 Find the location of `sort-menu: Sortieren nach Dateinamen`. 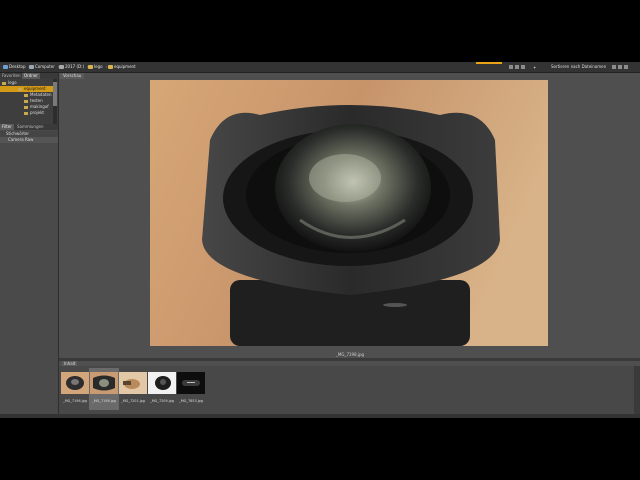

sort-menu: Sortieren nach Dateinamen is located at coordinates (578, 67).